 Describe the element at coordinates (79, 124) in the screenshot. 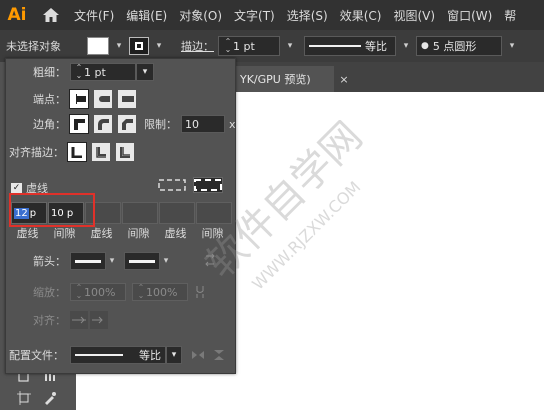

I see `miter-join-button` at that location.